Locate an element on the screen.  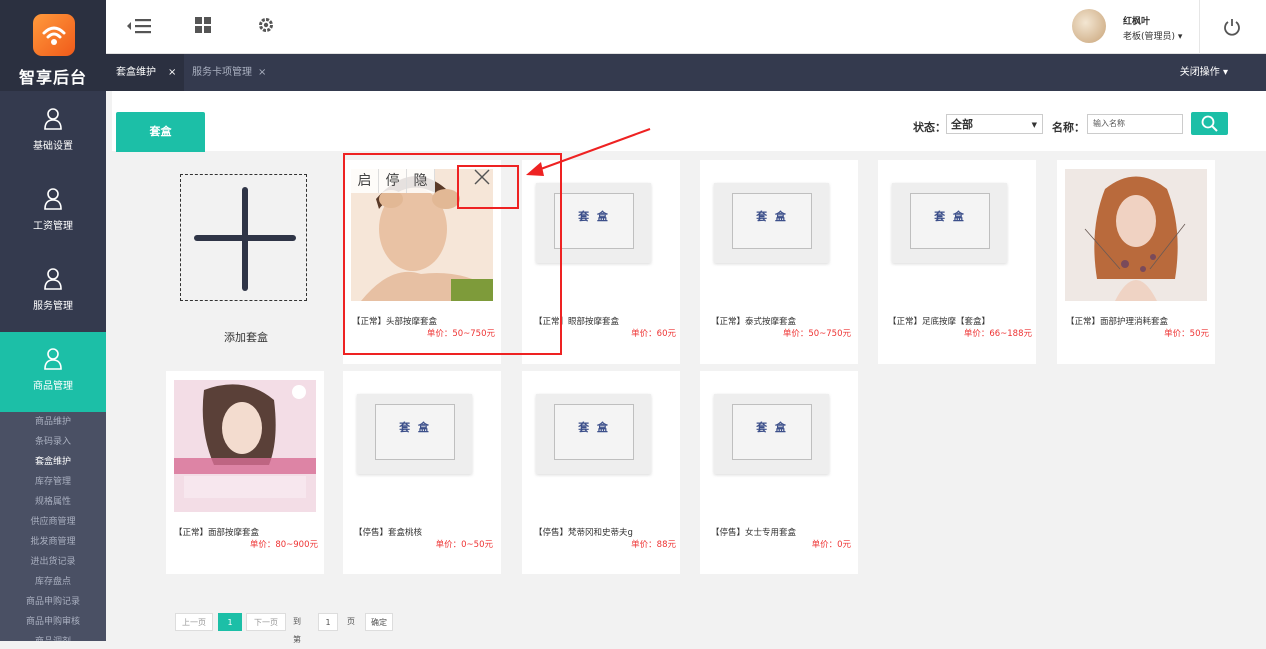
user-role-dropdown: 老板(管理员) ▾ is located at coordinates (1152, 35).